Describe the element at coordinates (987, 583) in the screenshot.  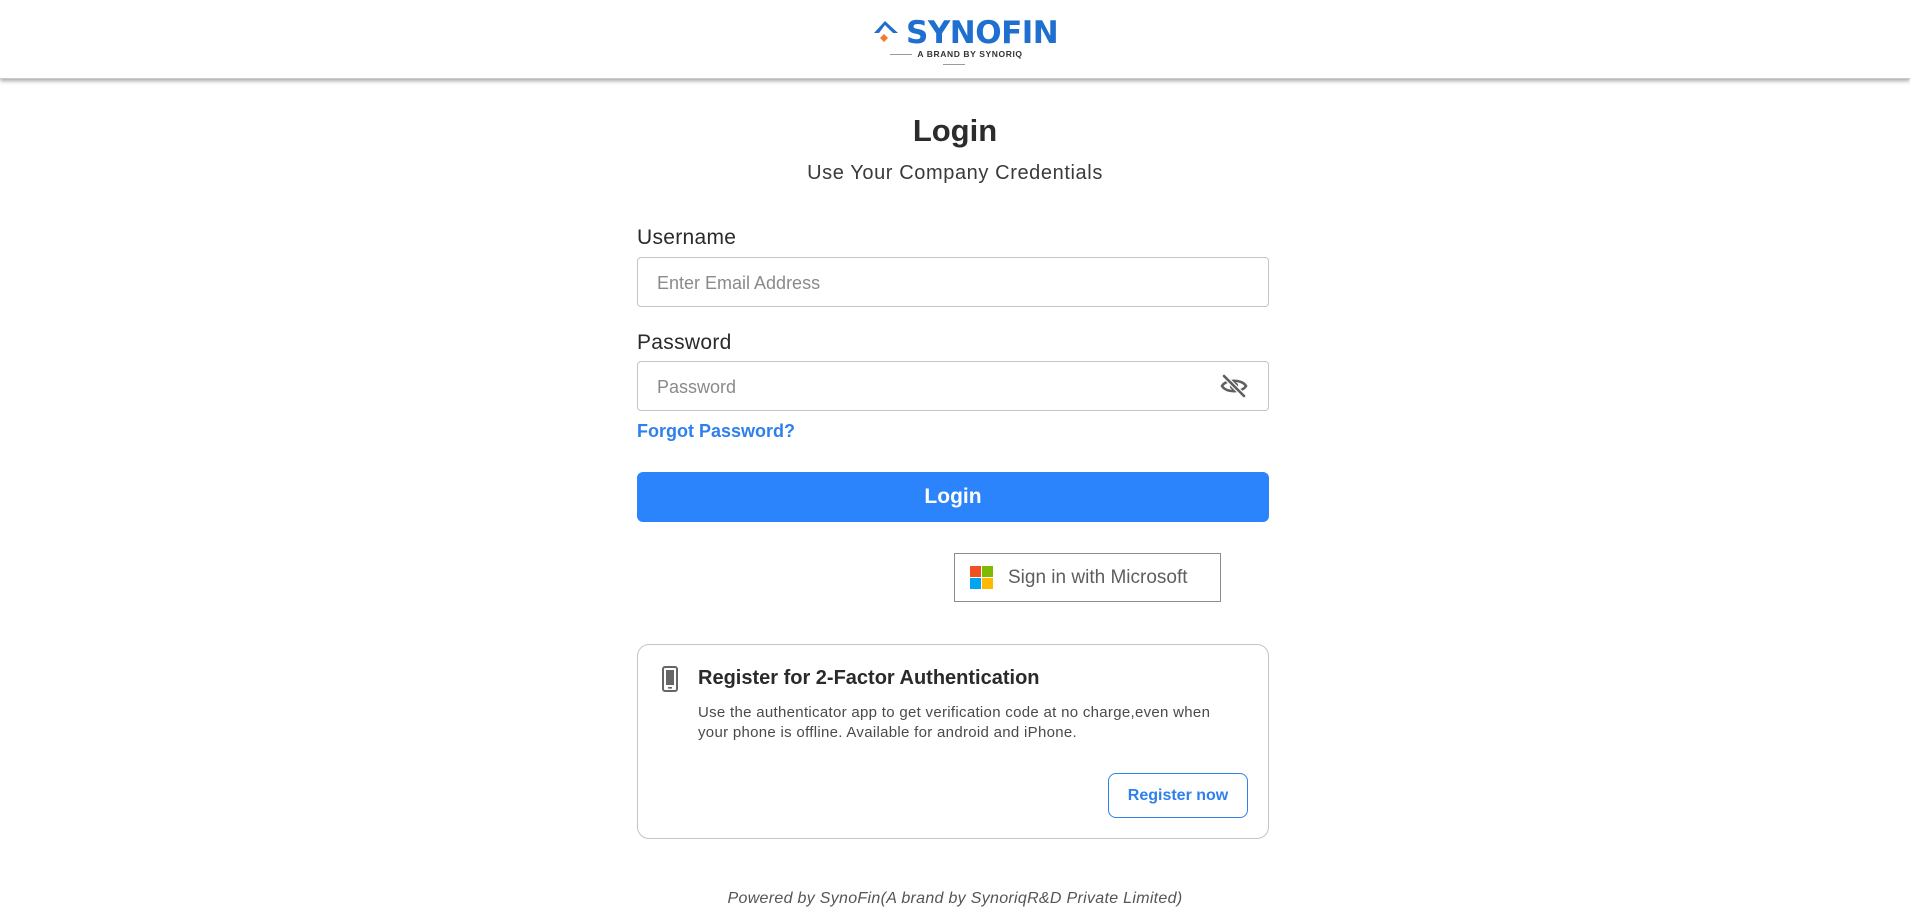
I see `microsoft-logo-yellow` at that location.